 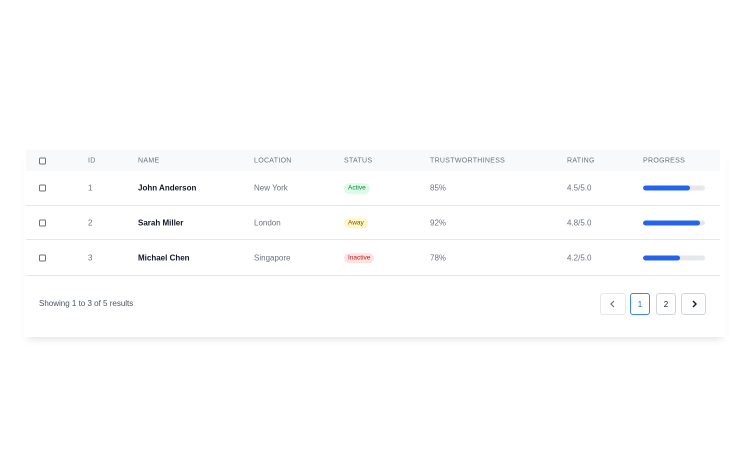 What do you see at coordinates (579, 188) in the screenshot?
I see `row-rating: 4.5/5.0` at bounding box center [579, 188].